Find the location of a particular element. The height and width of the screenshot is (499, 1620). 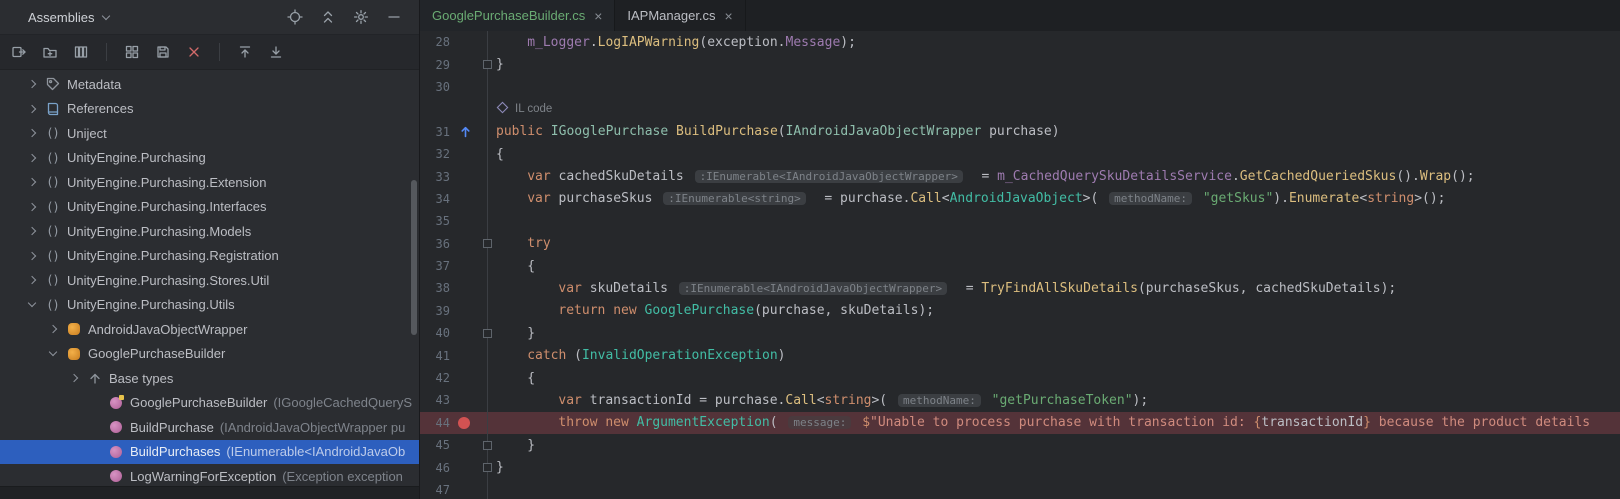

tree-item-references: References is located at coordinates (209, 109).